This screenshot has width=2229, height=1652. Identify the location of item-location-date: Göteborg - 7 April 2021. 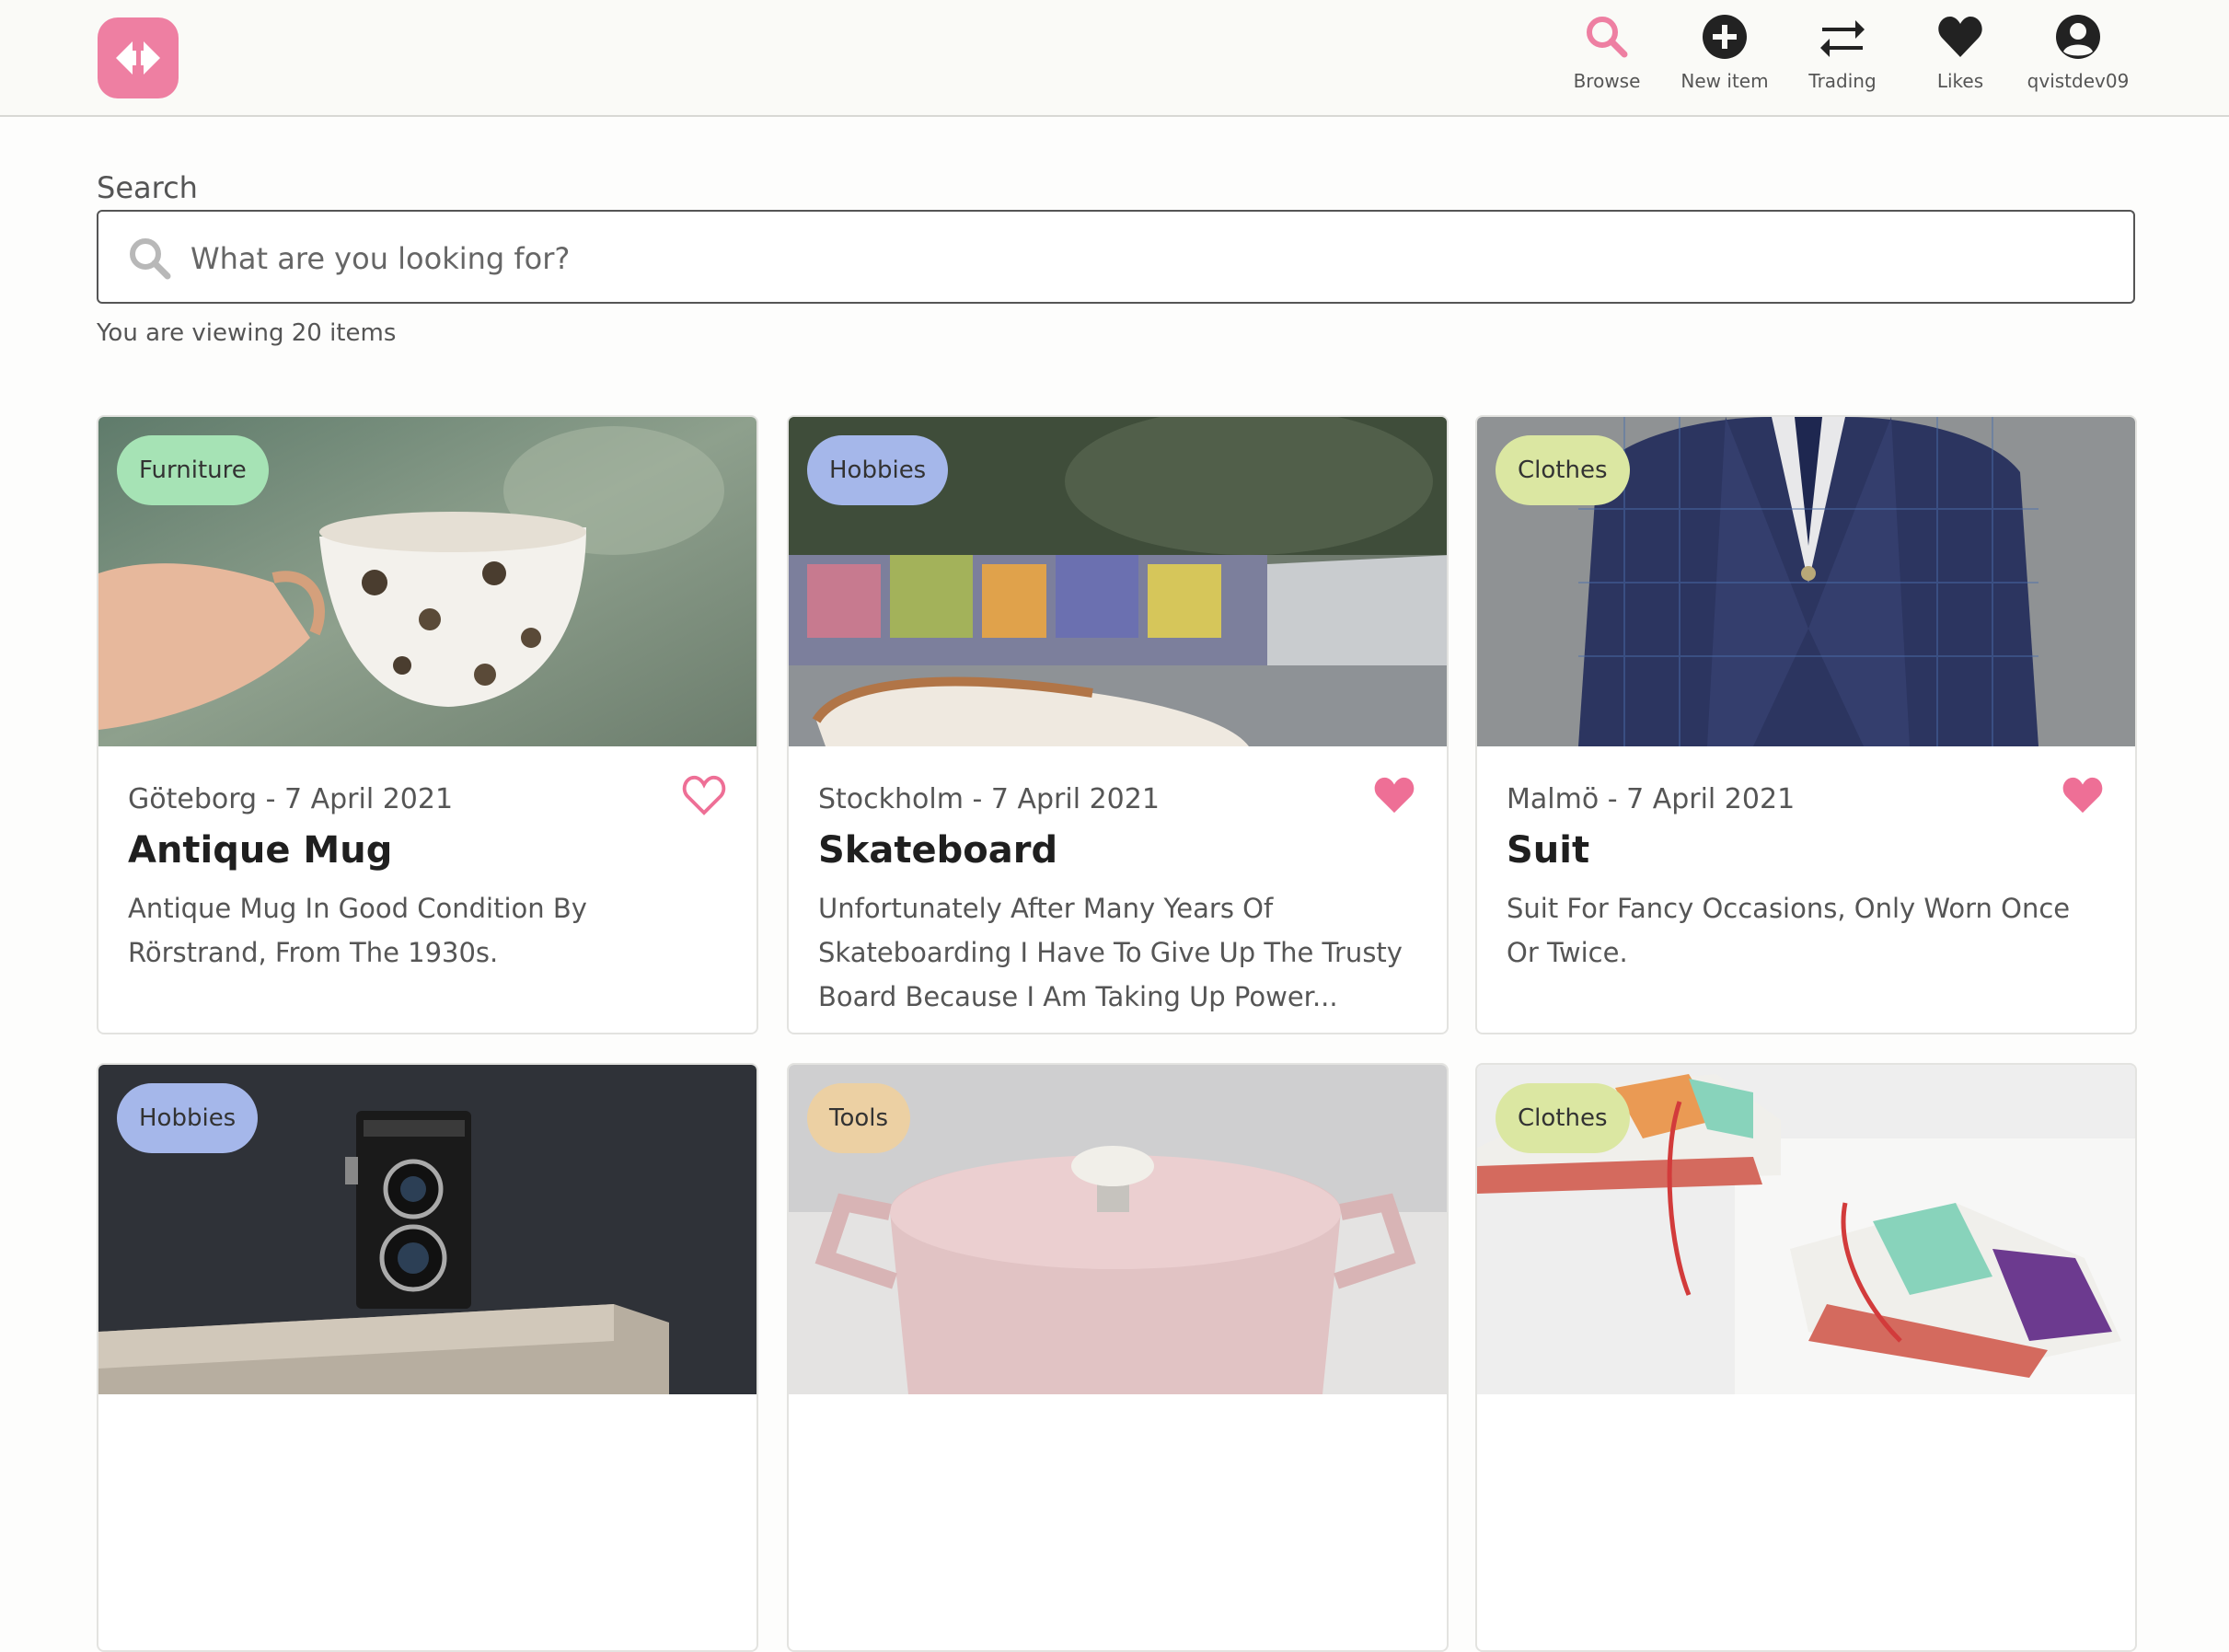
(291, 799).